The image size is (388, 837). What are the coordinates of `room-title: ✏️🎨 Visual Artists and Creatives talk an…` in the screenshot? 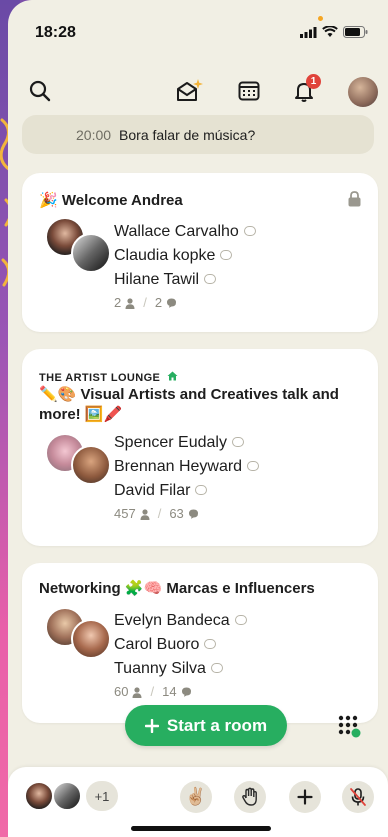 It's located at (189, 404).